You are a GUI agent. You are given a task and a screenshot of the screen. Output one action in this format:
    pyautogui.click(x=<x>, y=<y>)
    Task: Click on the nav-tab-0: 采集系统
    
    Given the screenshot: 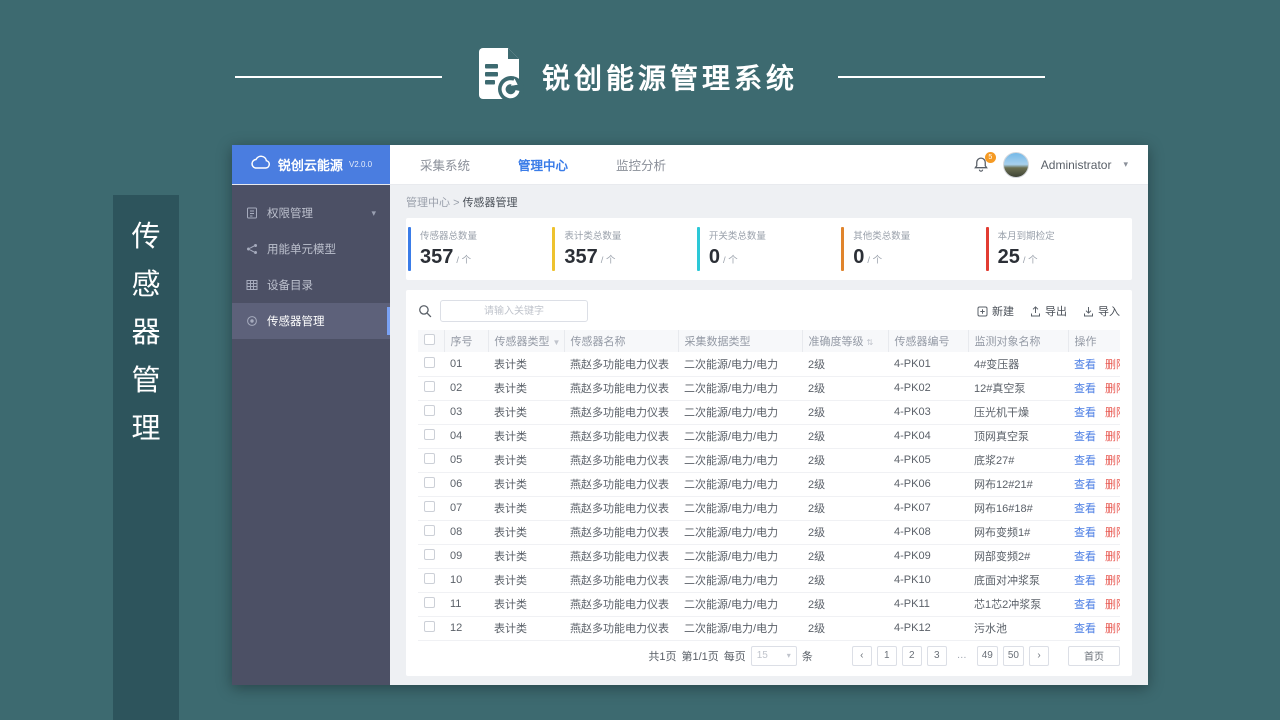 What is the action you would take?
    pyautogui.click(x=445, y=164)
    